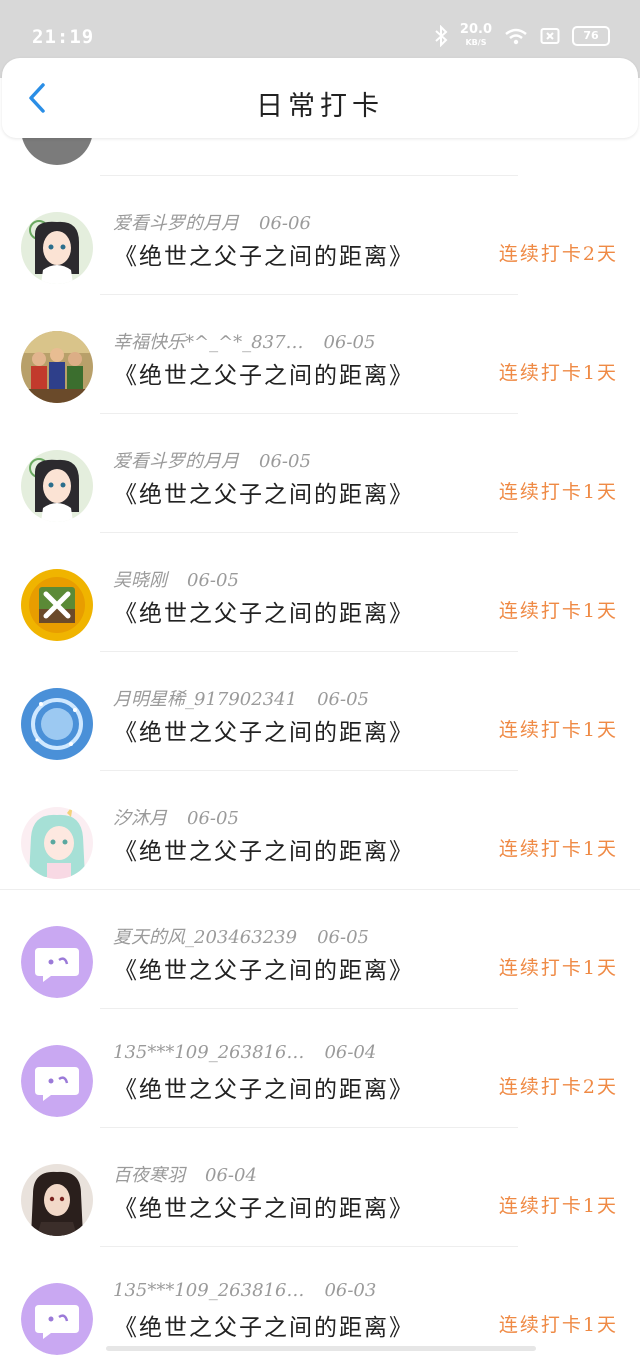 Image resolution: width=640 pixels, height=1366 pixels. What do you see at coordinates (320, 949) in the screenshot?
I see `list-item: 夏天的风_203463239 06-05 《绝世之父子之间的距离》 连续打卡1天` at bounding box center [320, 949].